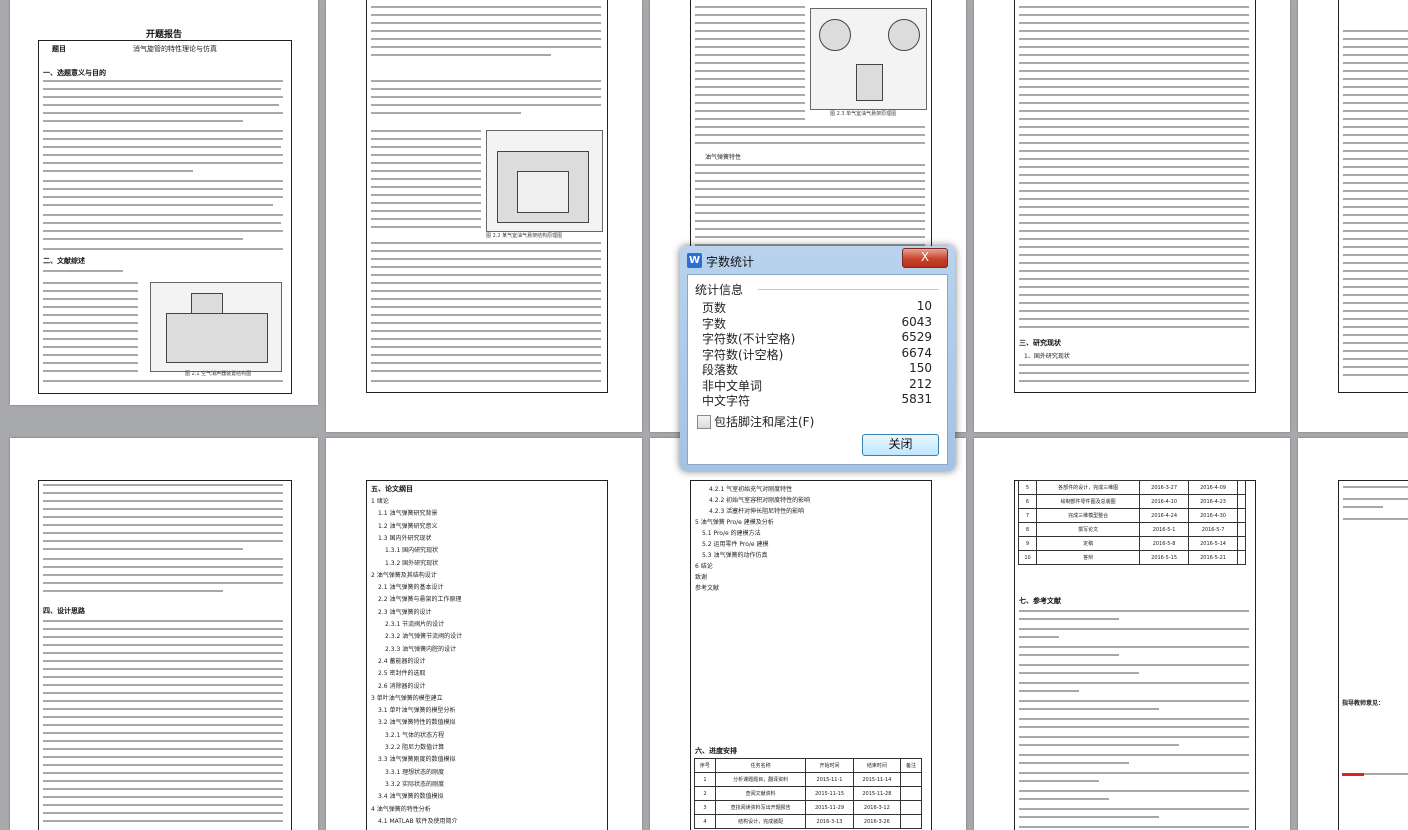 This screenshot has width=1408, height=830. Describe the element at coordinates (414, 746) in the screenshot. I see `toc-item: 3.2.2 阻尼力数值计算` at that location.